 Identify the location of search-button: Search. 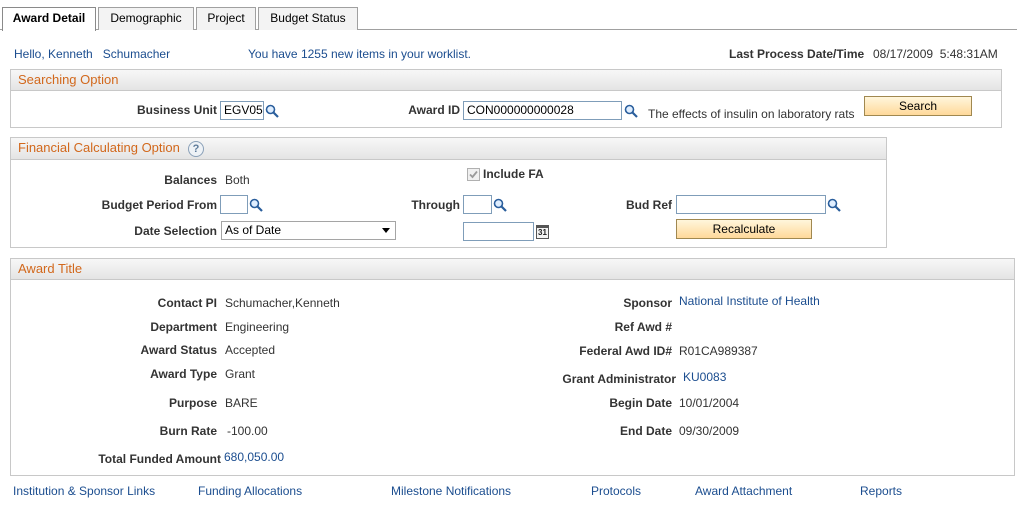
(918, 106).